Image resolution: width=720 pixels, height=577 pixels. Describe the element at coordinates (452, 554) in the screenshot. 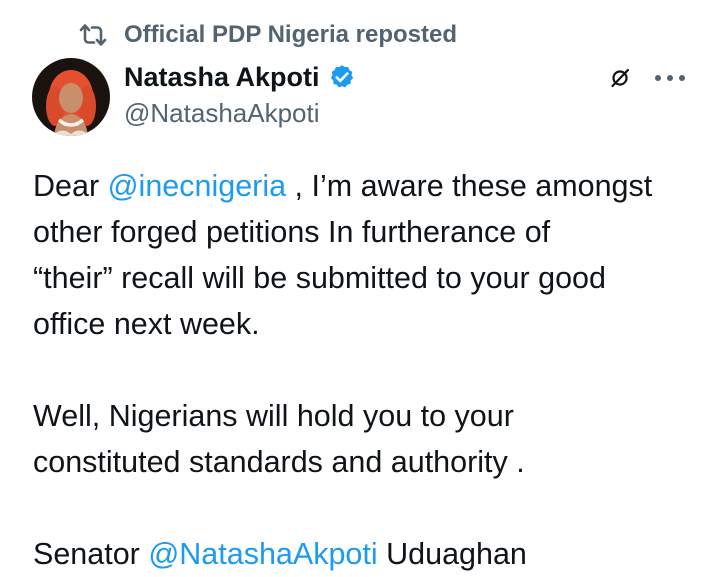

I see `tweet-text-segment: Uduaghan` at that location.